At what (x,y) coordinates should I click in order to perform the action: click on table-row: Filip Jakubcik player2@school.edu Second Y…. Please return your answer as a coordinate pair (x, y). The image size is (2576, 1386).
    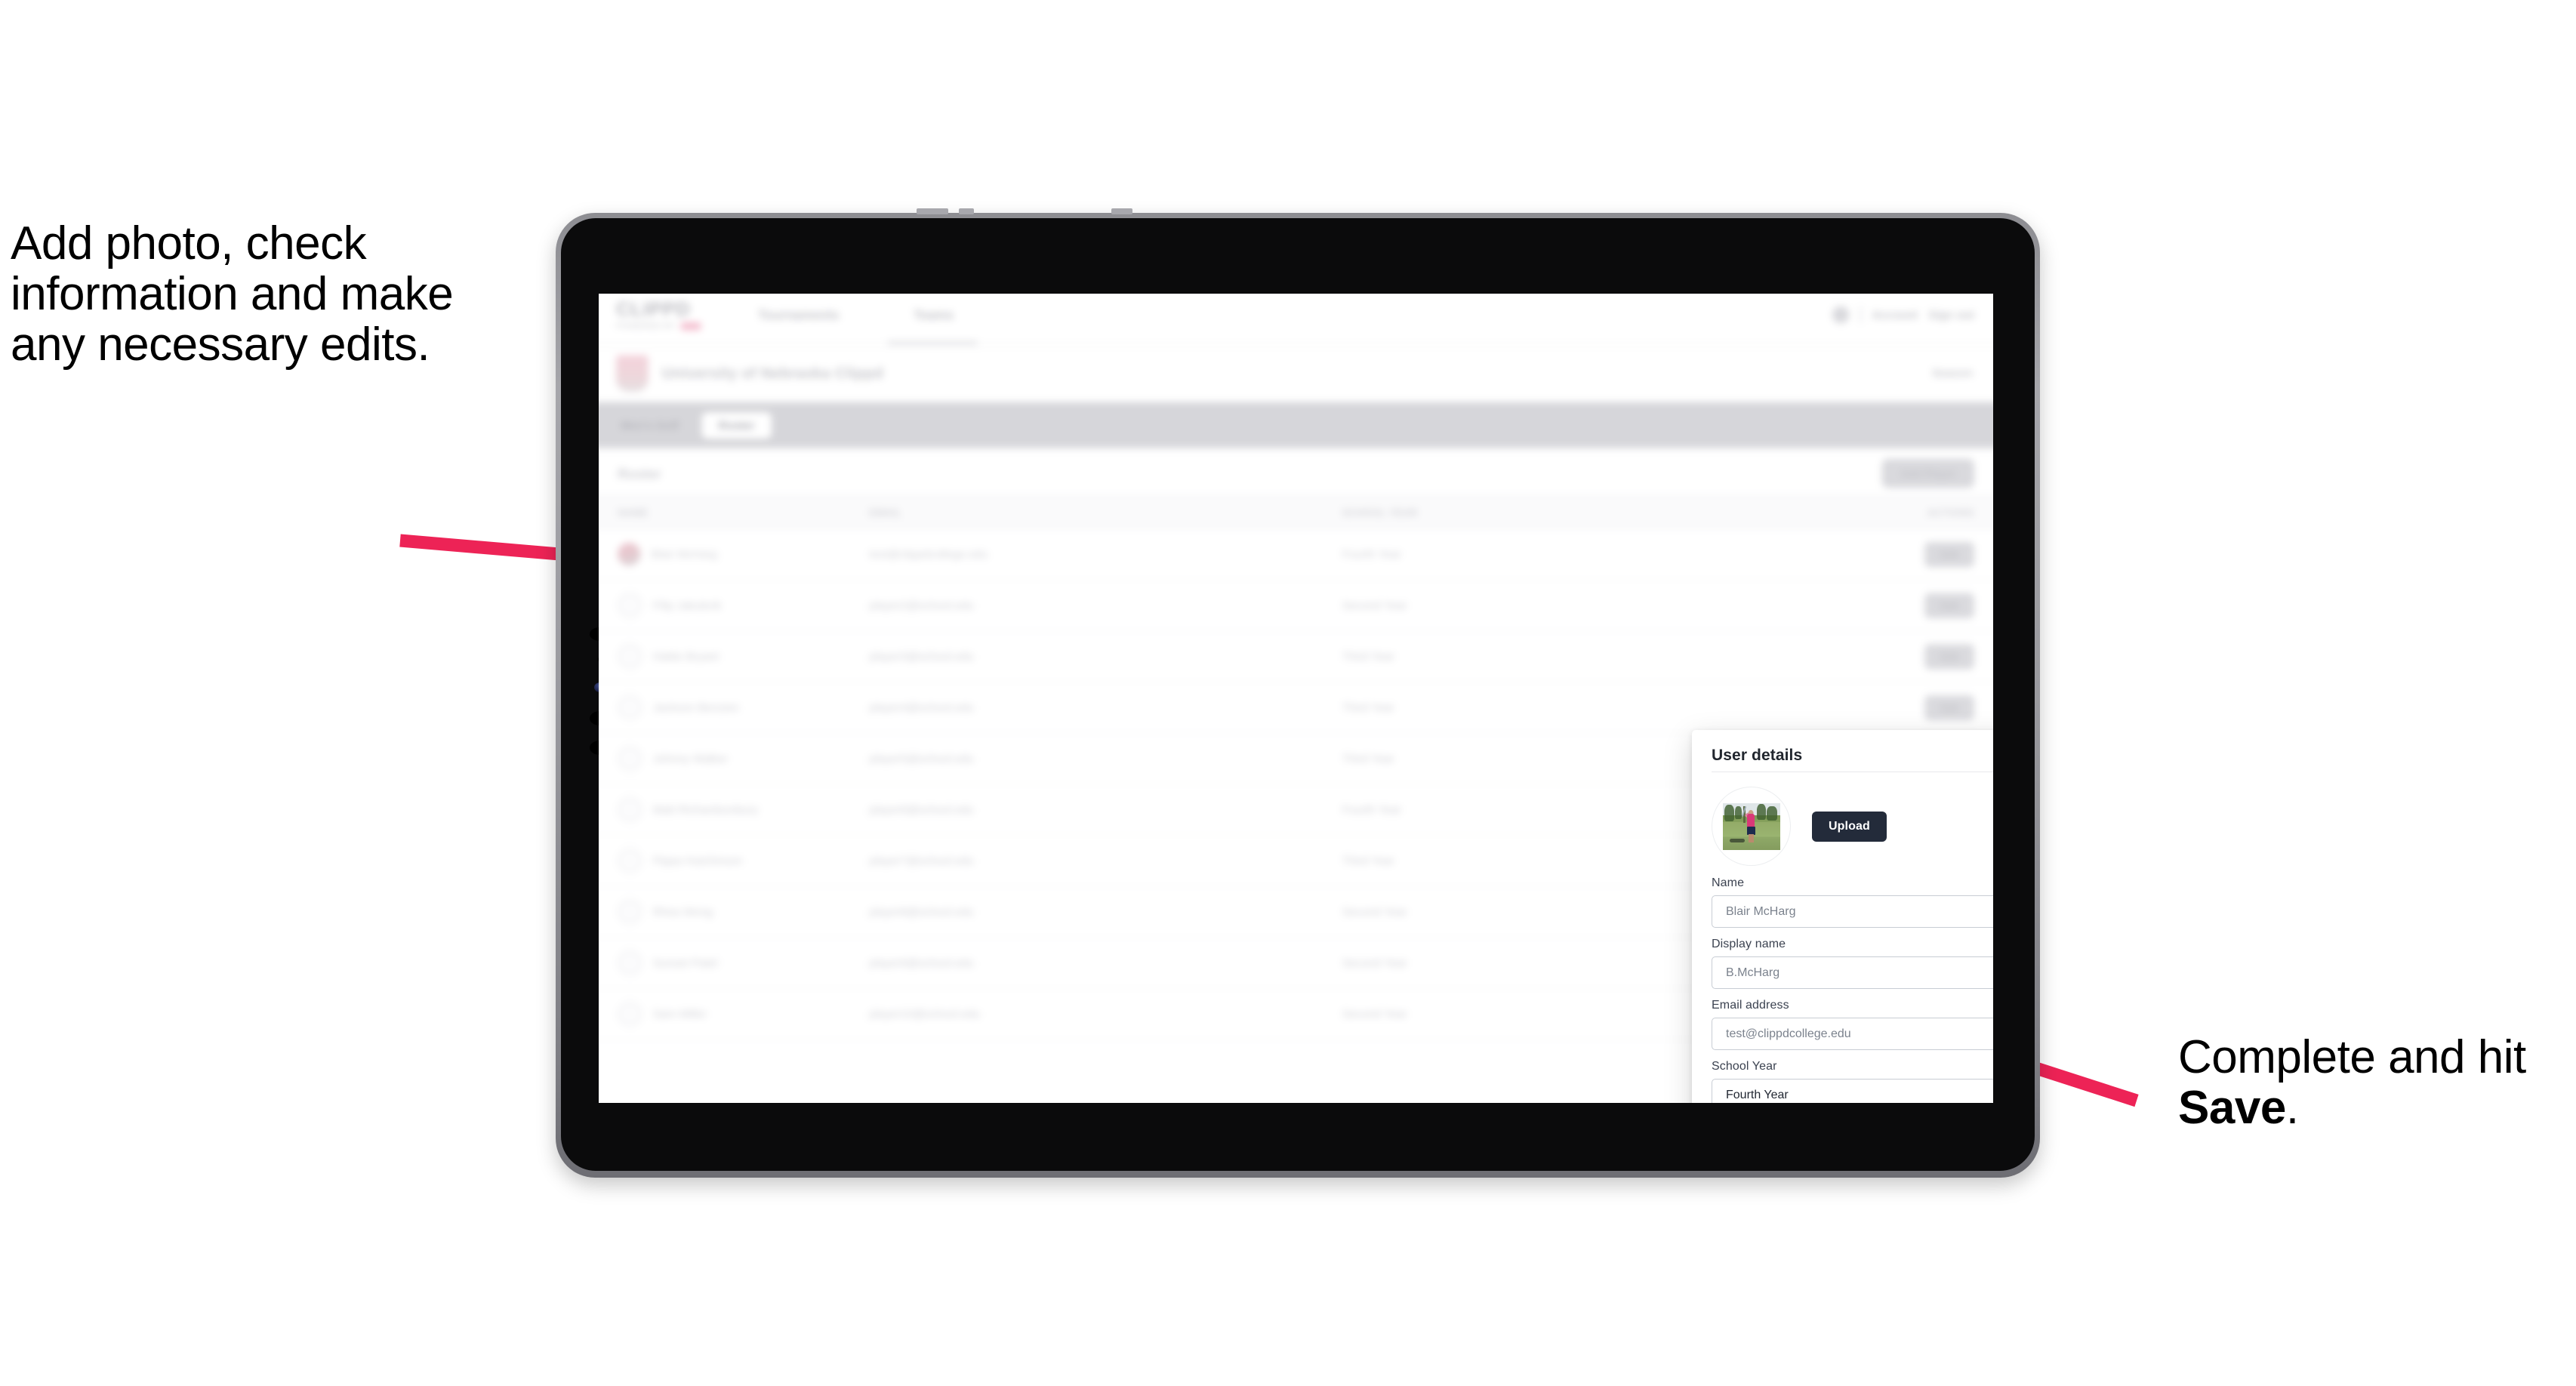
    Looking at the image, I should click on (1296, 606).